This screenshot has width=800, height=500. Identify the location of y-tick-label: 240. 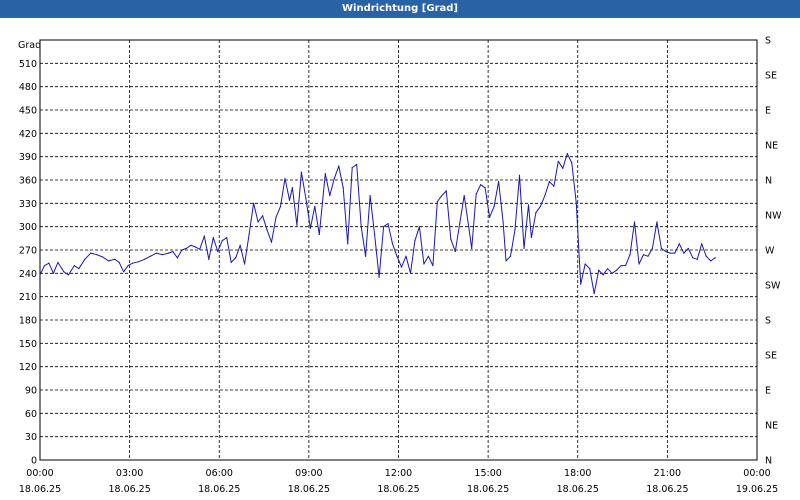
(28, 274).